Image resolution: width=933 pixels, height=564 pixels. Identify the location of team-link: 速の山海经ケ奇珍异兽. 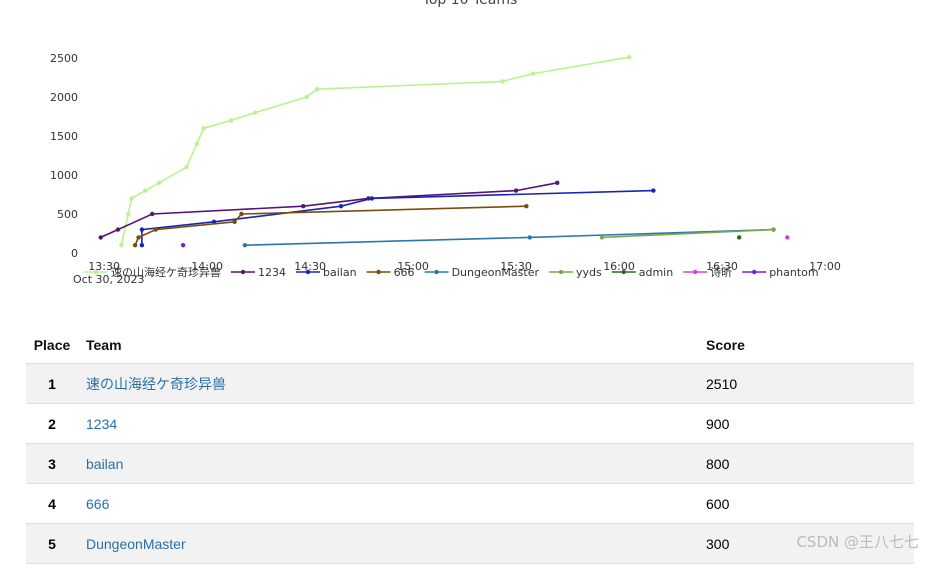
(156, 384).